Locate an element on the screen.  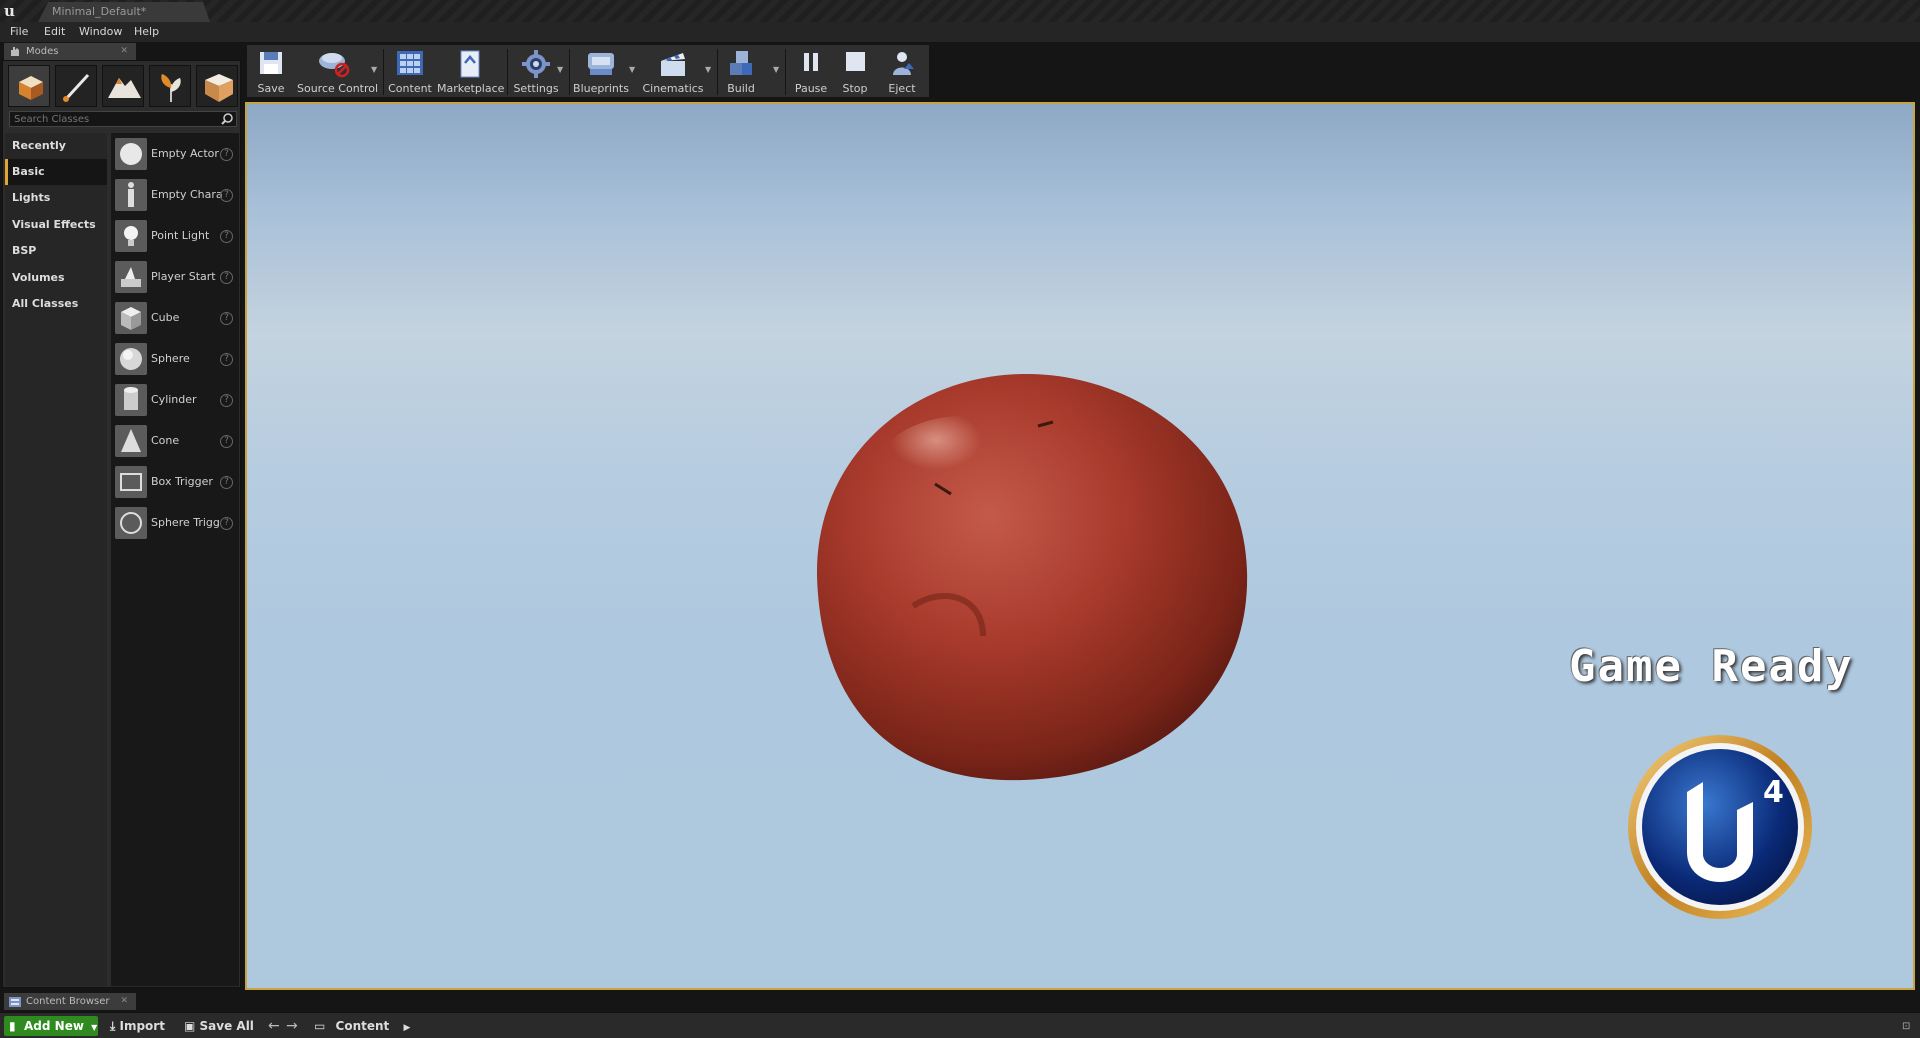
list-item: Player Start ? is located at coordinates (175, 277).